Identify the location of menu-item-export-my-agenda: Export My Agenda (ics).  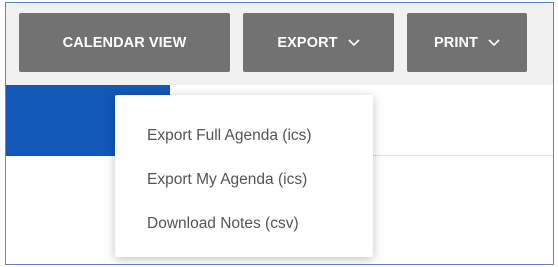
(244, 180).